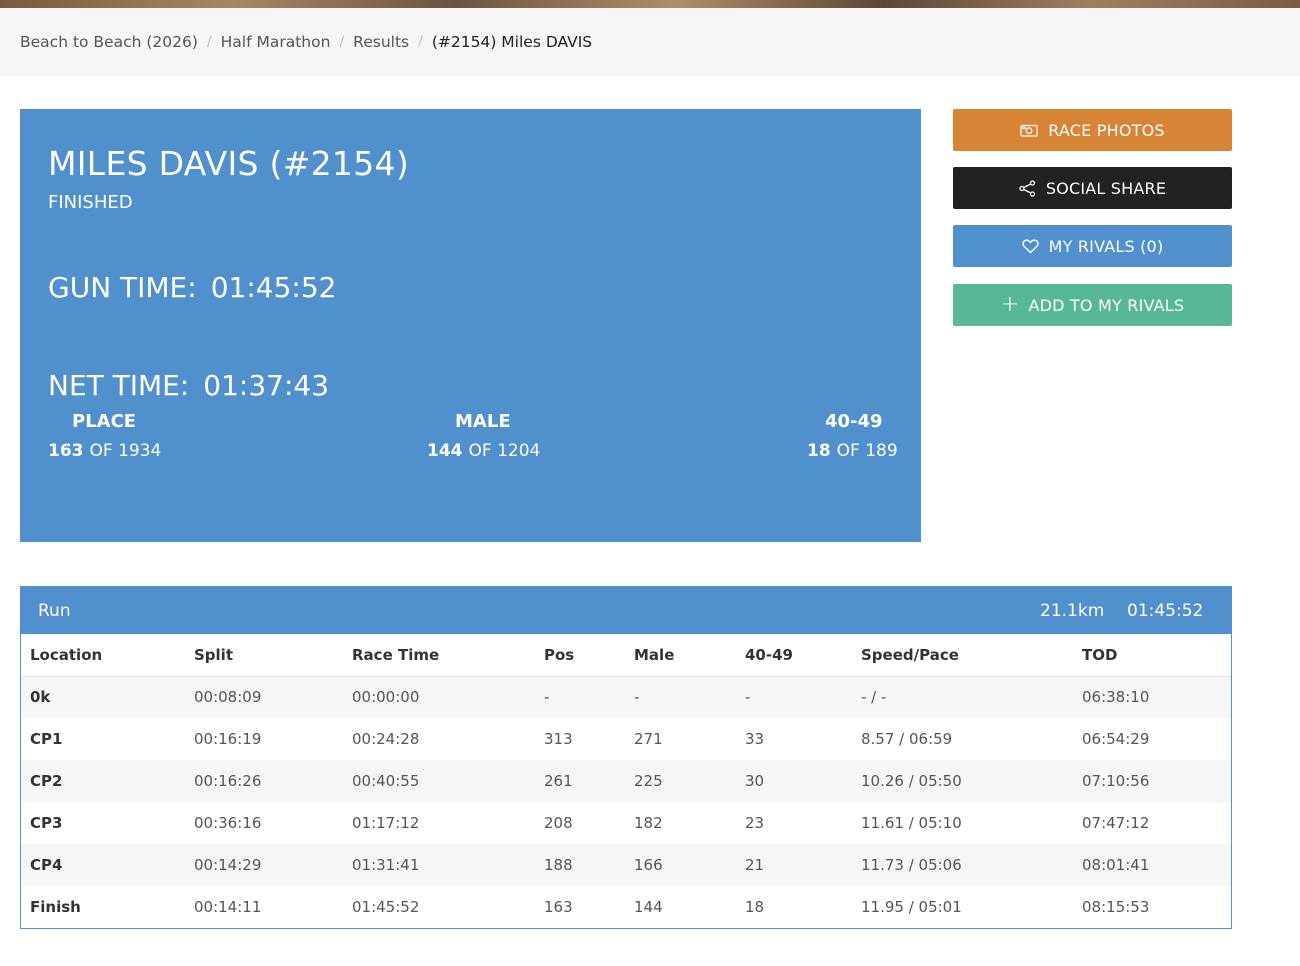 This screenshot has height=966, width=1300. What do you see at coordinates (386, 739) in the screenshot?
I see `cell-race-time: 00:24:28` at bounding box center [386, 739].